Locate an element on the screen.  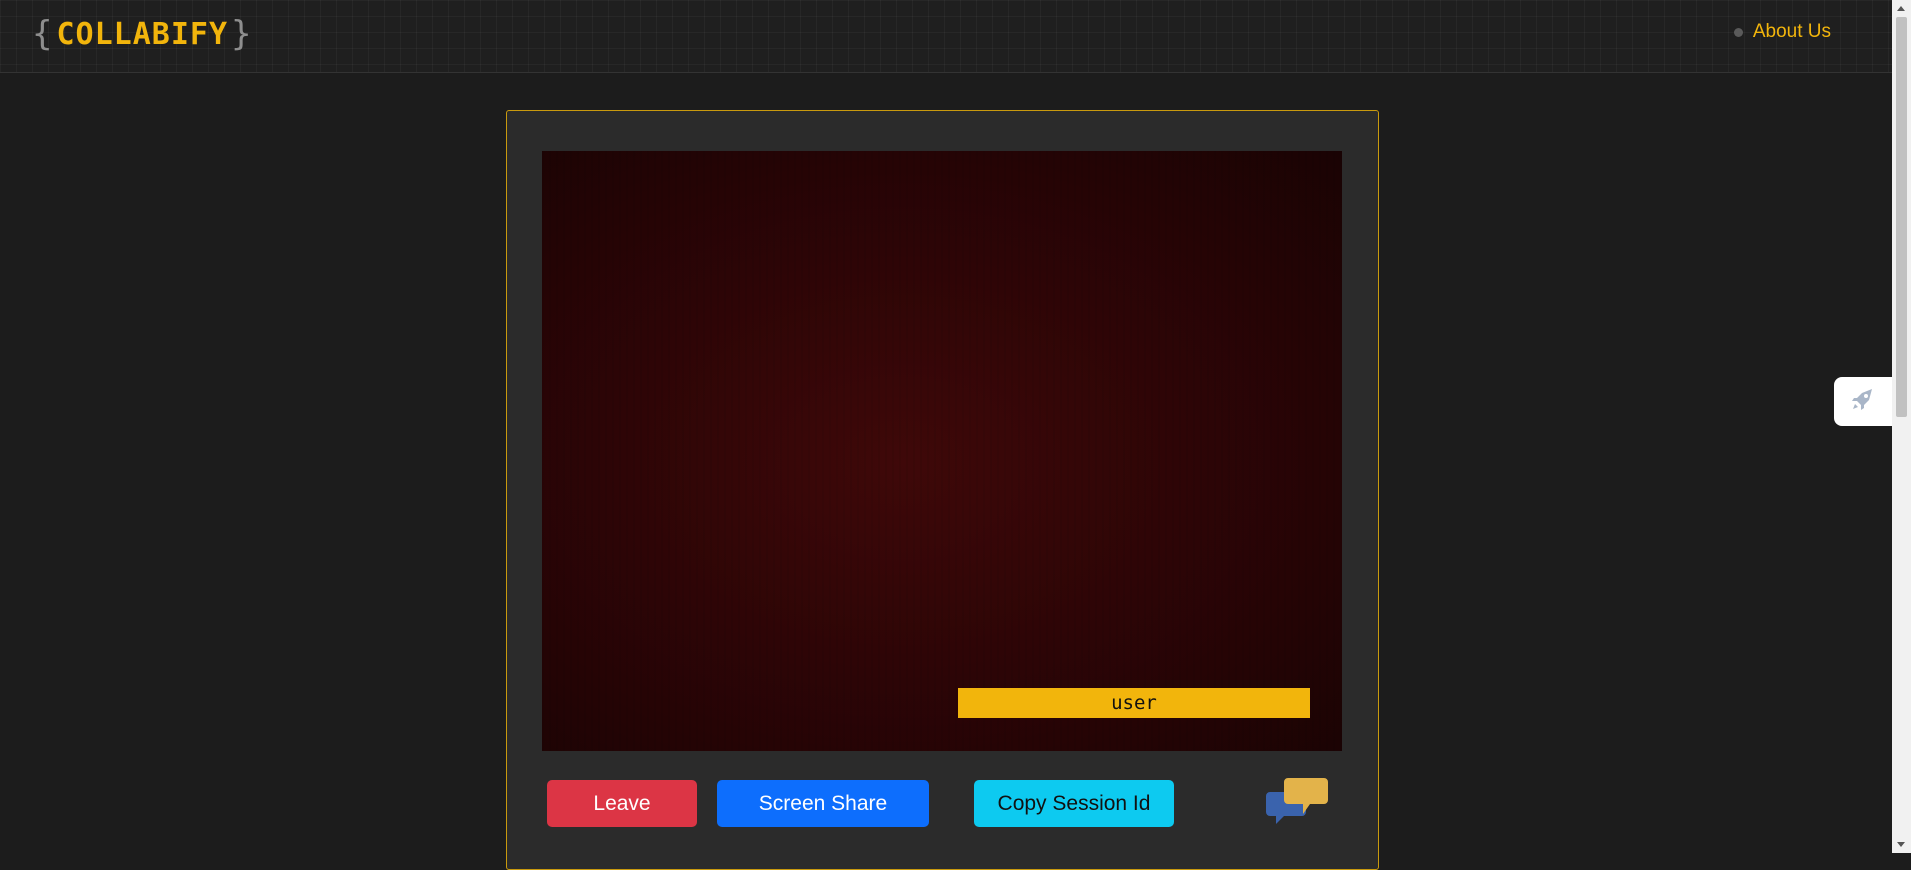
top-navbar: { COLLABIFY } About Us is located at coordinates (946, 36).